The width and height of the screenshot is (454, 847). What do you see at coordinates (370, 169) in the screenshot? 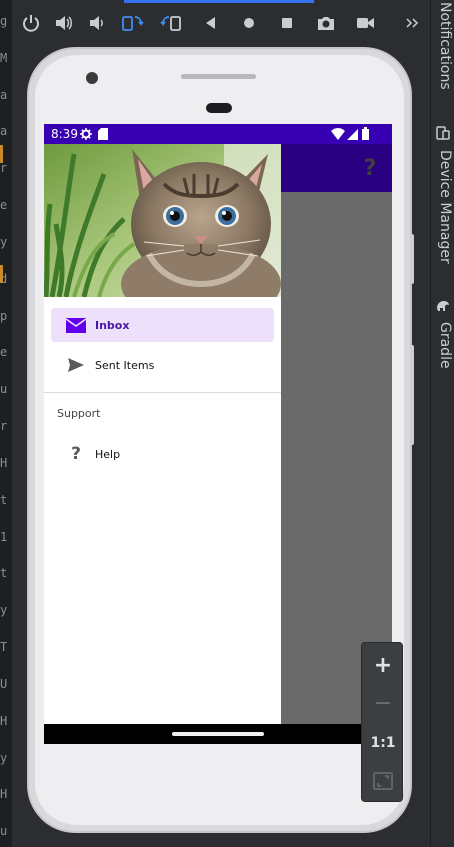
I see `help-action-icon: ?` at bounding box center [370, 169].